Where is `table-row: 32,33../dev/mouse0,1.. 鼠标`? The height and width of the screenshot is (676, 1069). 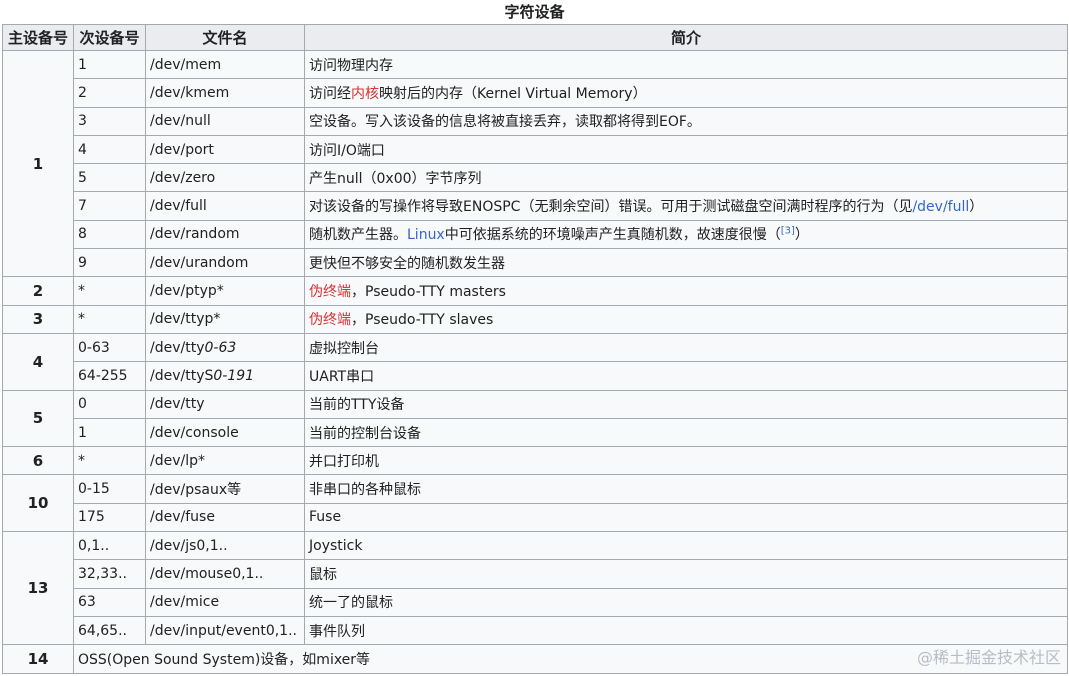 table-row: 32,33../dev/mouse0,1.. 鼠标 is located at coordinates (535, 574).